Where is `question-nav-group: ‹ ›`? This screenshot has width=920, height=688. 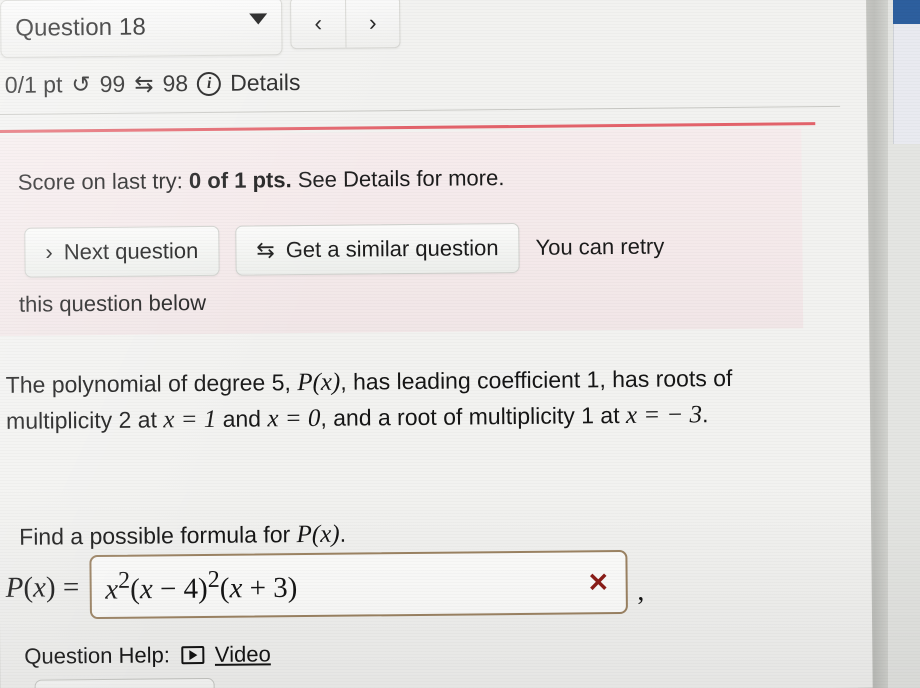 question-nav-group: ‹ › is located at coordinates (345, 25).